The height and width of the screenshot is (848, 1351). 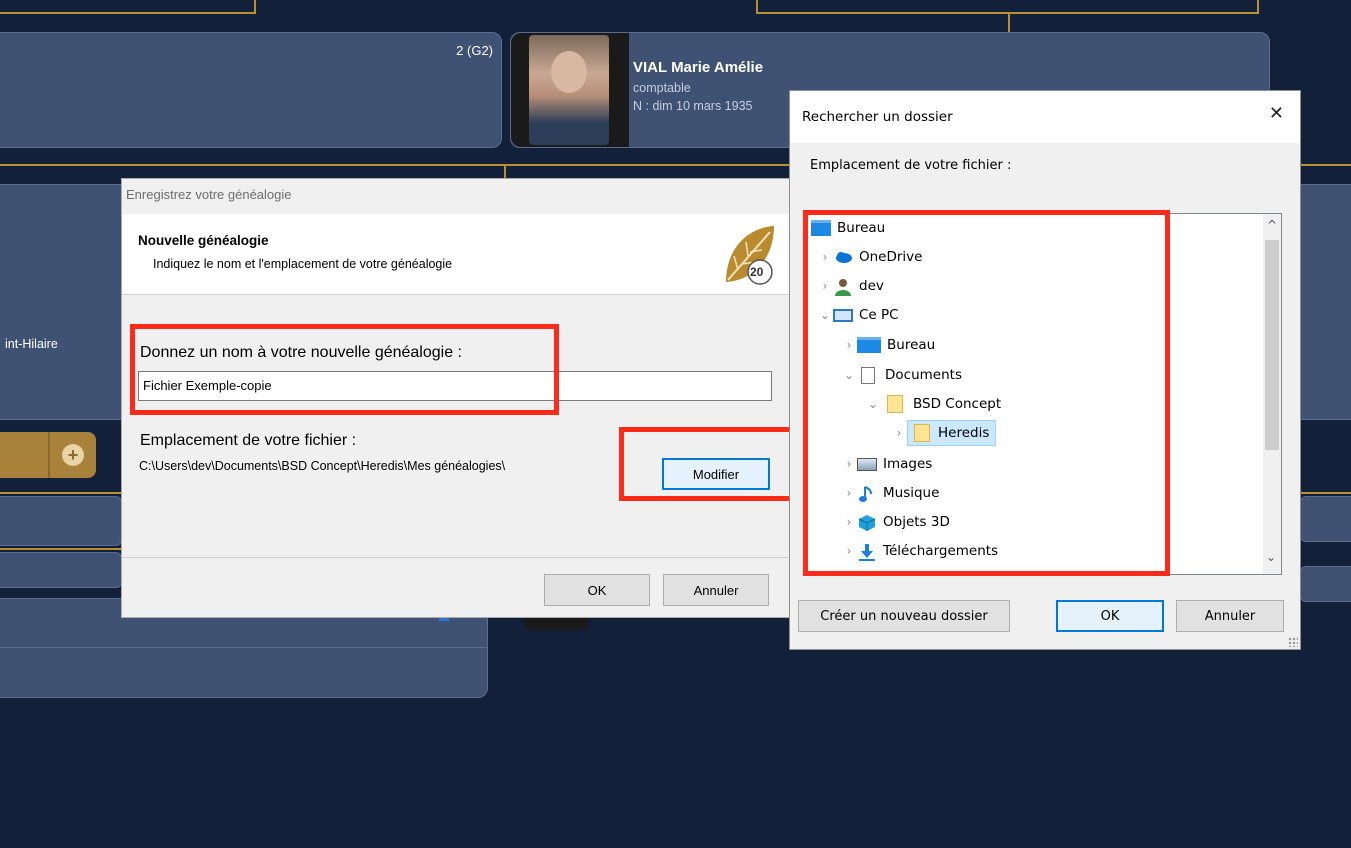 What do you see at coordinates (248, 440) in the screenshot?
I see `location-label: Emplacement de votre fichier :` at bounding box center [248, 440].